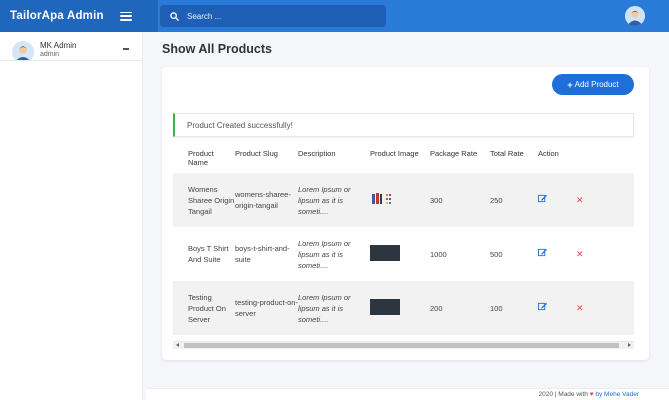  What do you see at coordinates (177, 345) in the screenshot?
I see `scroll-left-icon` at bounding box center [177, 345].